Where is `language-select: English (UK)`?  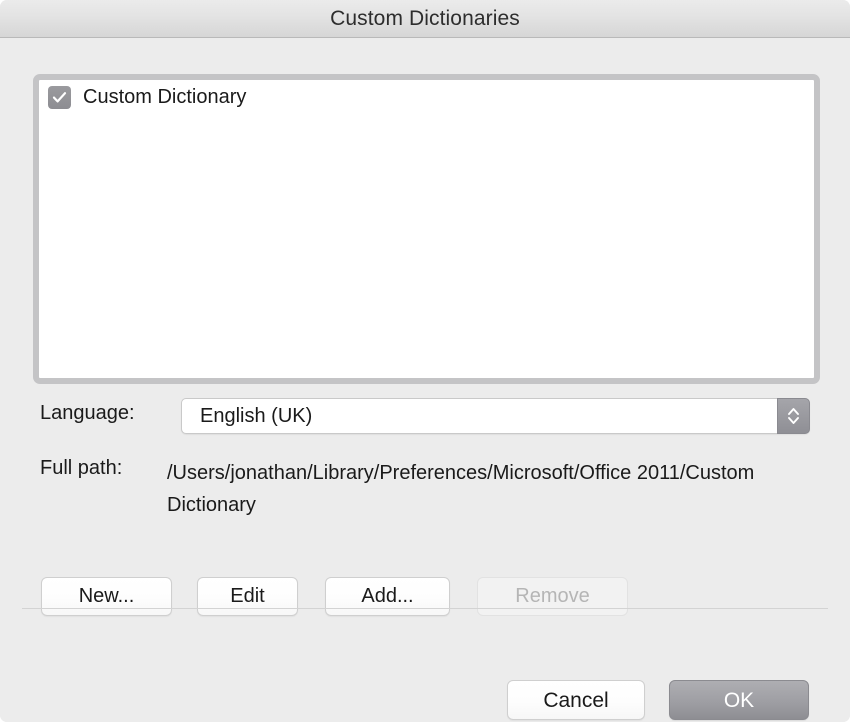 language-select: English (UK) is located at coordinates (495, 416).